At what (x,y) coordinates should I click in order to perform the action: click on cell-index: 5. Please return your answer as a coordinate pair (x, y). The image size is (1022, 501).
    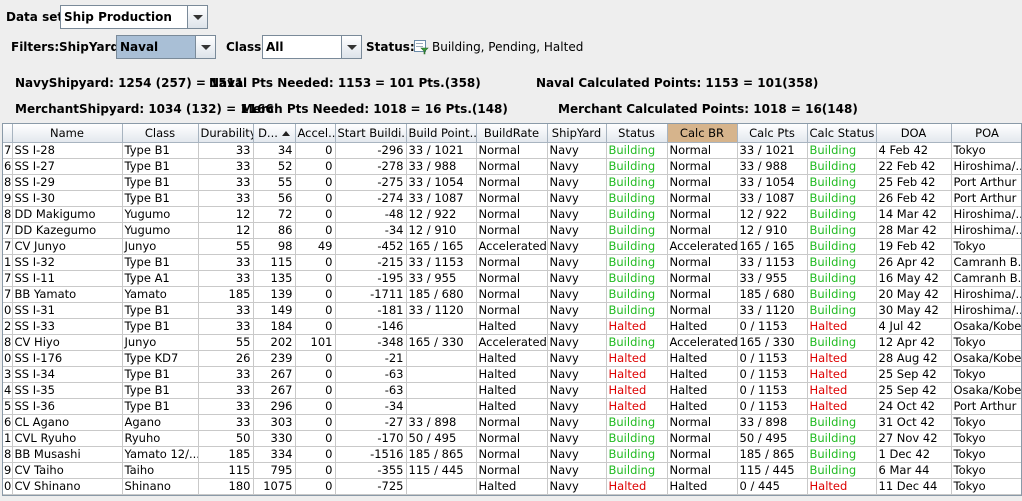
    Looking at the image, I should click on (8, 406).